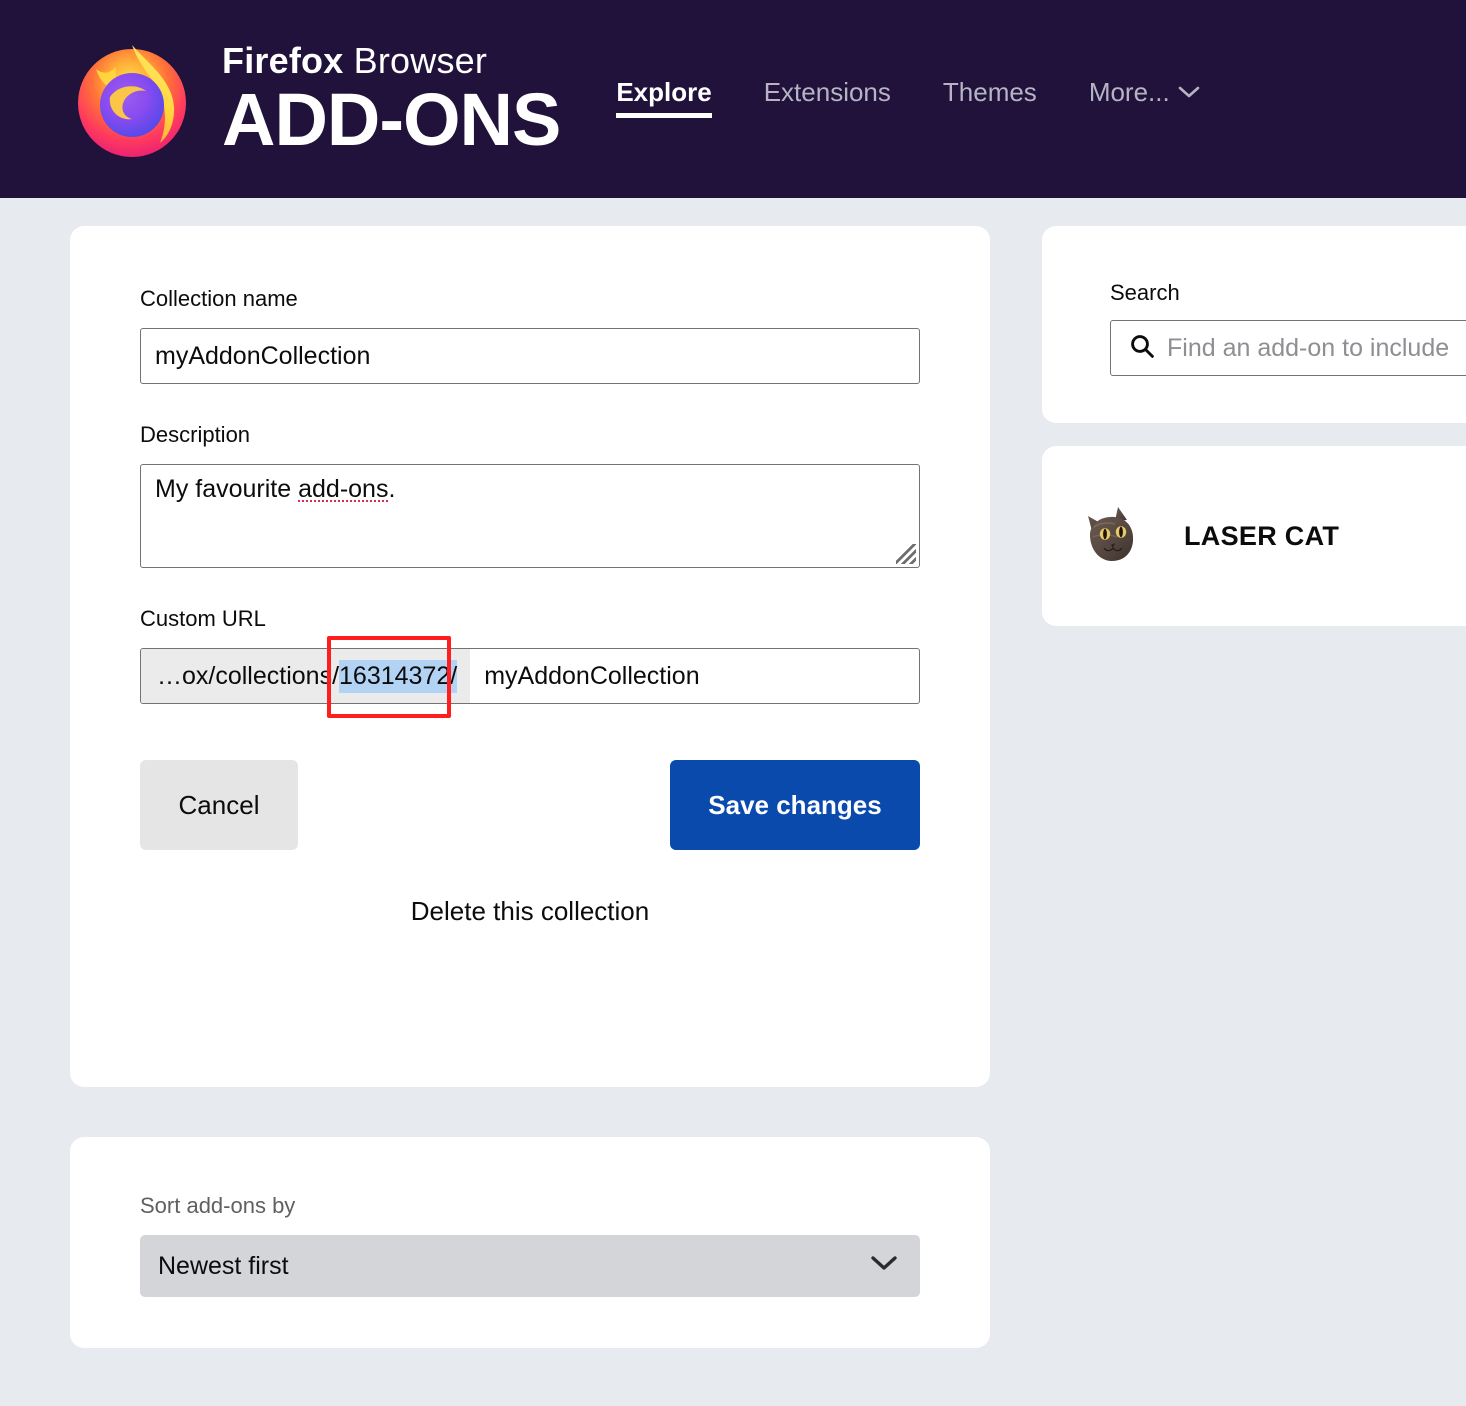 The width and height of the screenshot is (1466, 1406). I want to click on brand-line-top: Firefox Browser, so click(391, 60).